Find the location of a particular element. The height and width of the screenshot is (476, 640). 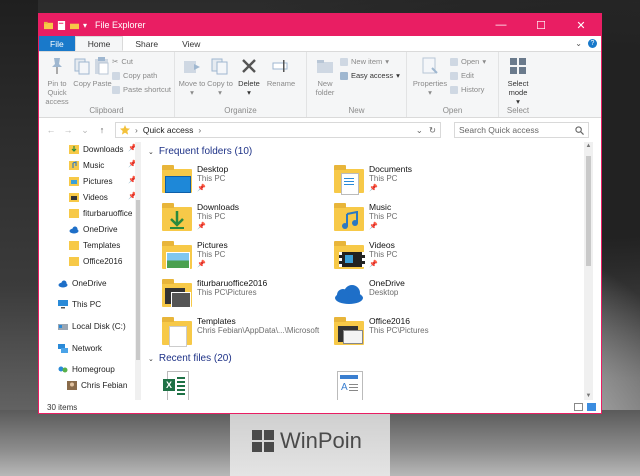

search-input: Search Quick access is located at coordinates (521, 130).